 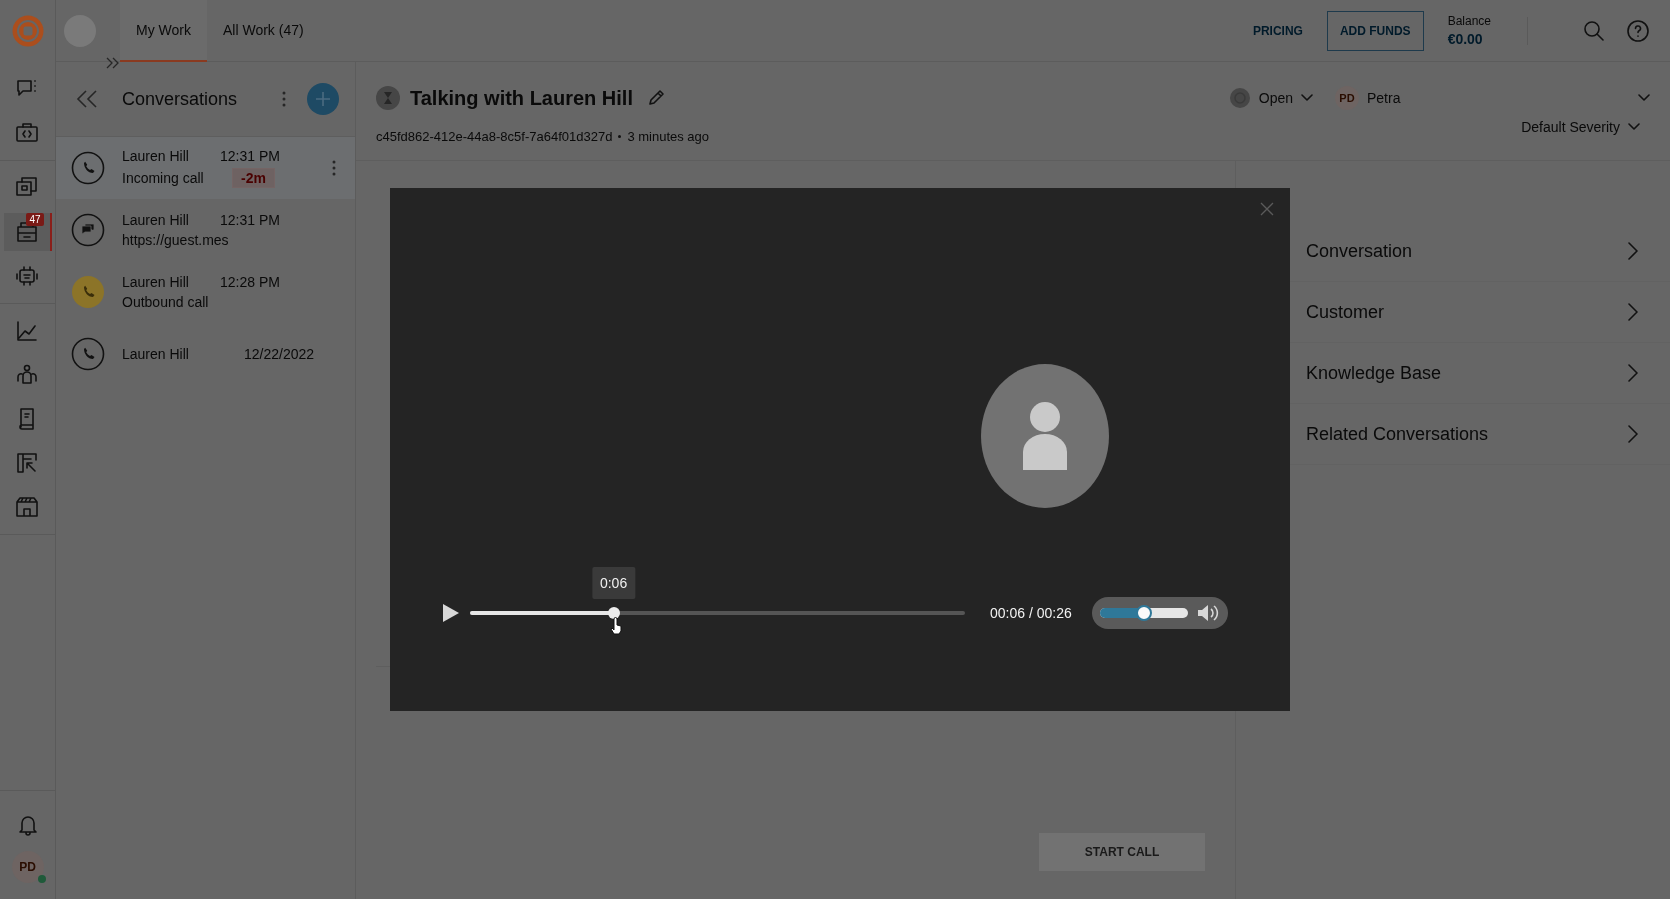 What do you see at coordinates (494, 136) in the screenshot?
I see `conversation-id: c45fd862-412e-44a8-8c5f-7a64f01d327d` at bounding box center [494, 136].